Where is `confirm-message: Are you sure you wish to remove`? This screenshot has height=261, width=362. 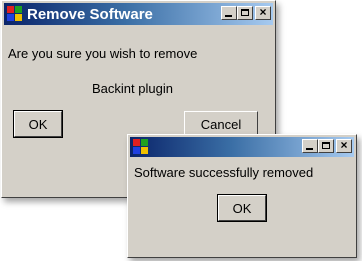 confirm-message: Are you sure you wish to remove is located at coordinates (103, 53).